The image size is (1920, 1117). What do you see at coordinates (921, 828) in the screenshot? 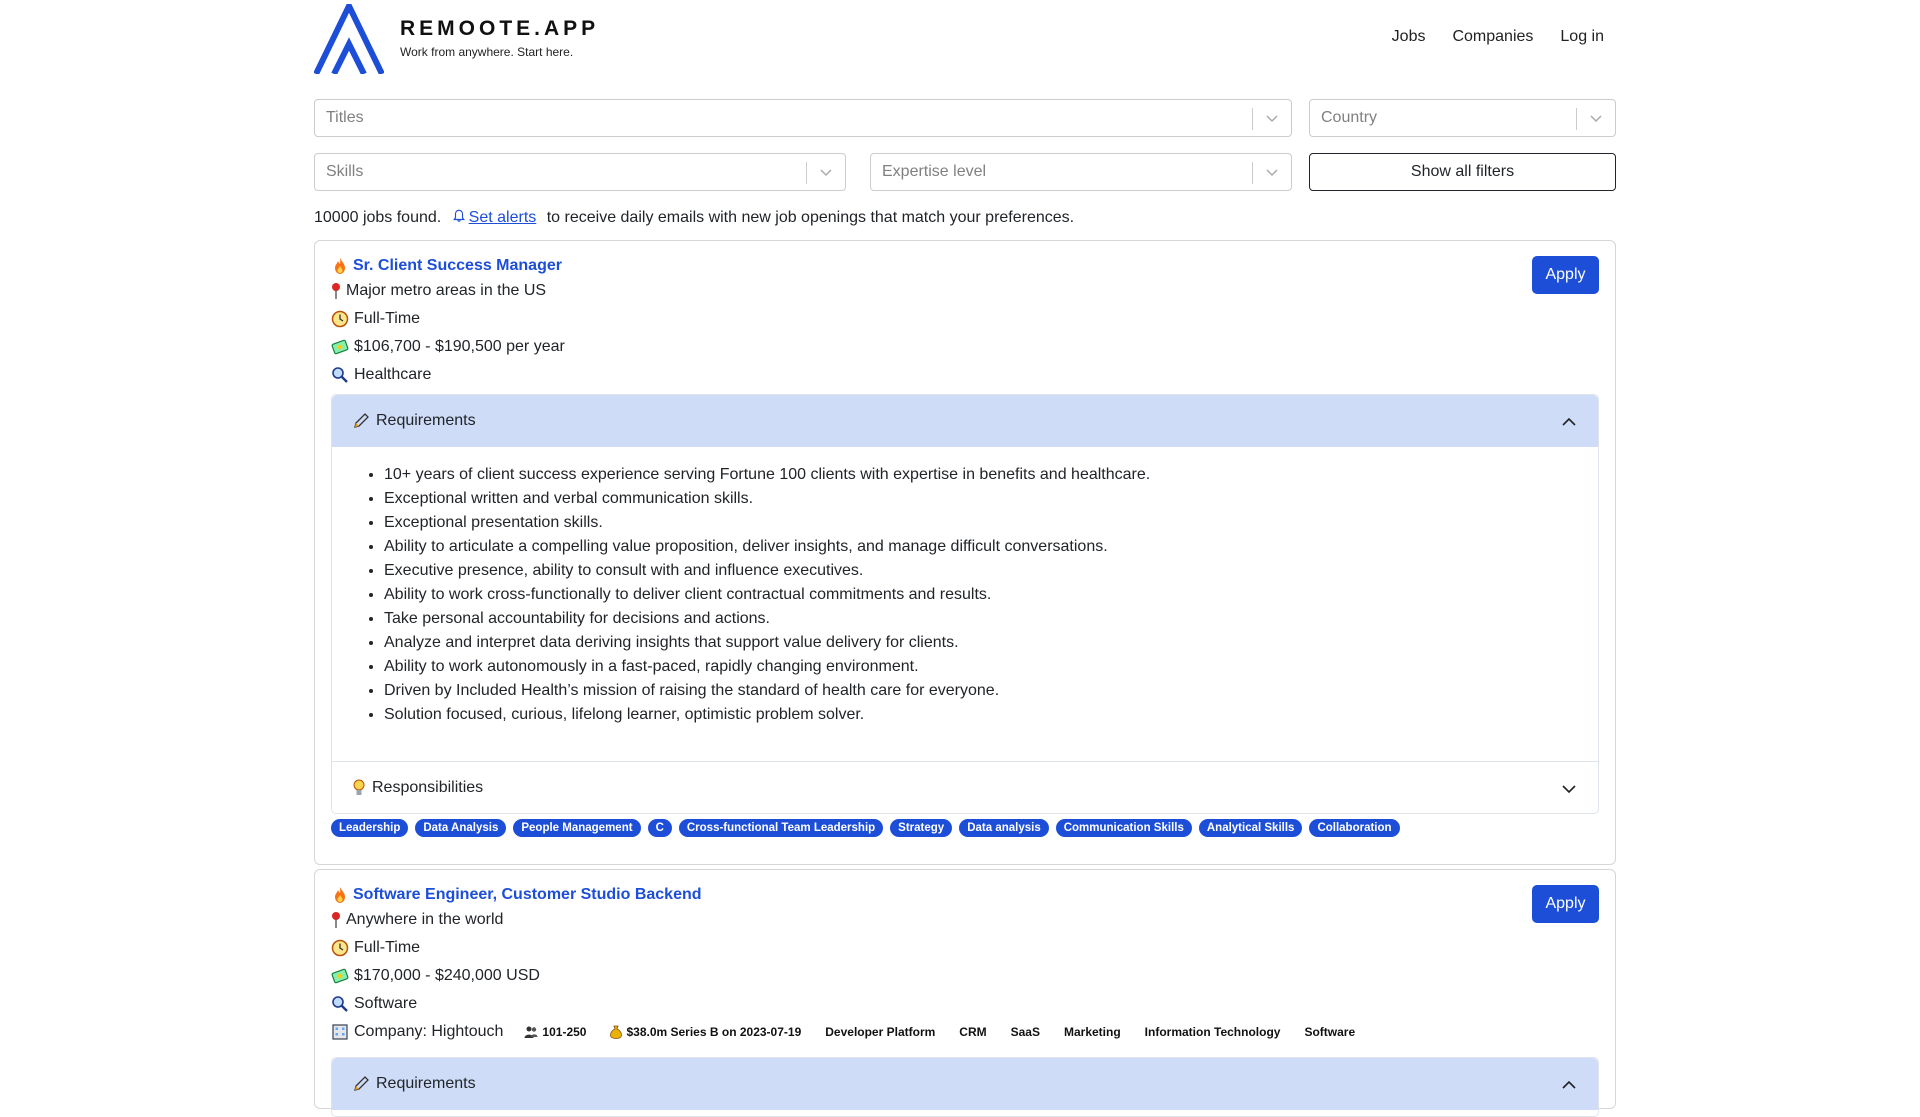
I see `skill-tag: Strategy` at bounding box center [921, 828].